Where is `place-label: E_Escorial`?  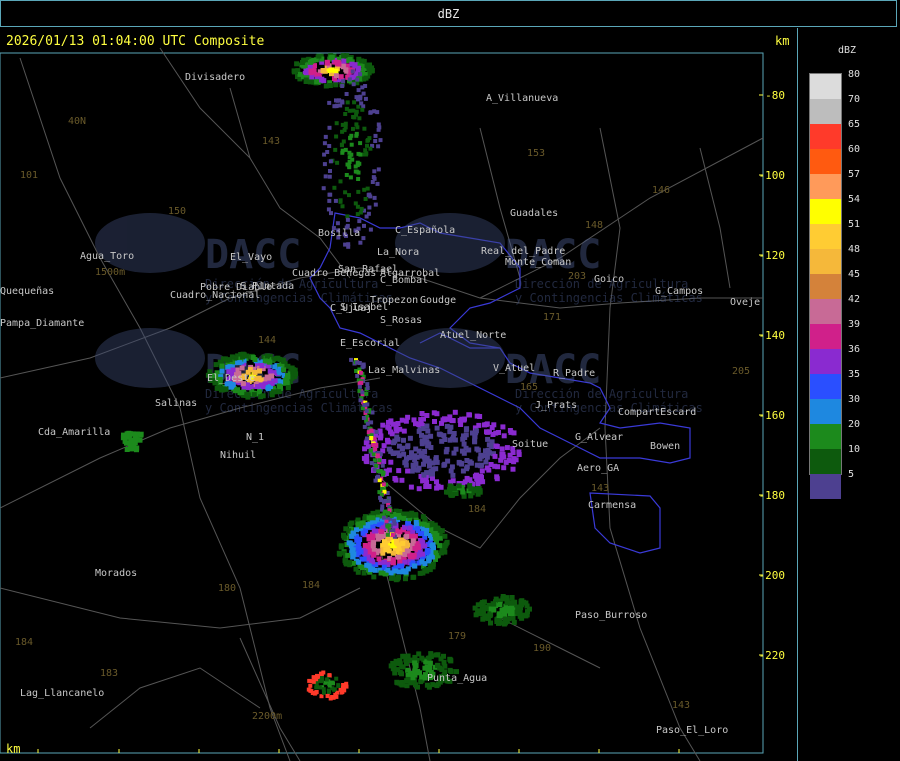 place-label: E_Escorial is located at coordinates (370, 343).